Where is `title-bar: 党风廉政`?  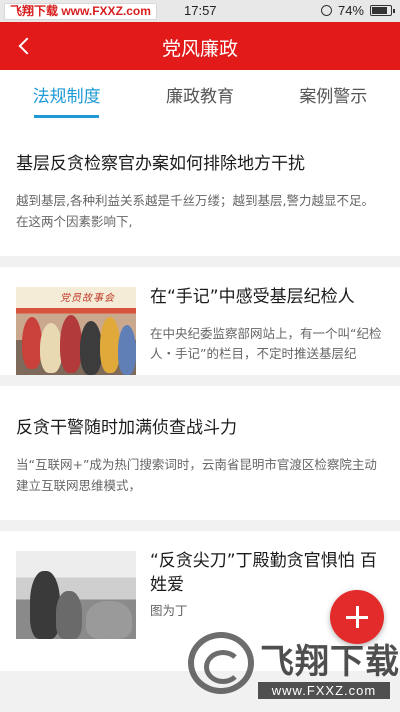 title-bar: 党风廉政 is located at coordinates (200, 46).